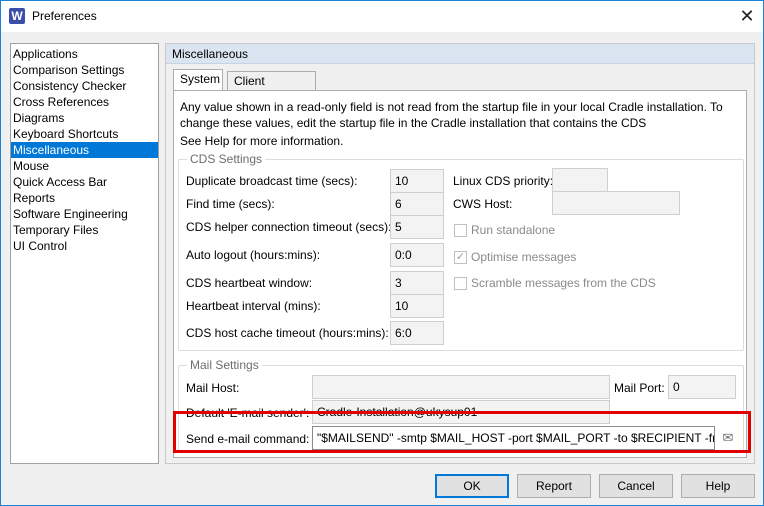 The image size is (764, 506). Describe the element at coordinates (84, 198) in the screenshot. I see `sidebar-item-reports: Reports` at that location.